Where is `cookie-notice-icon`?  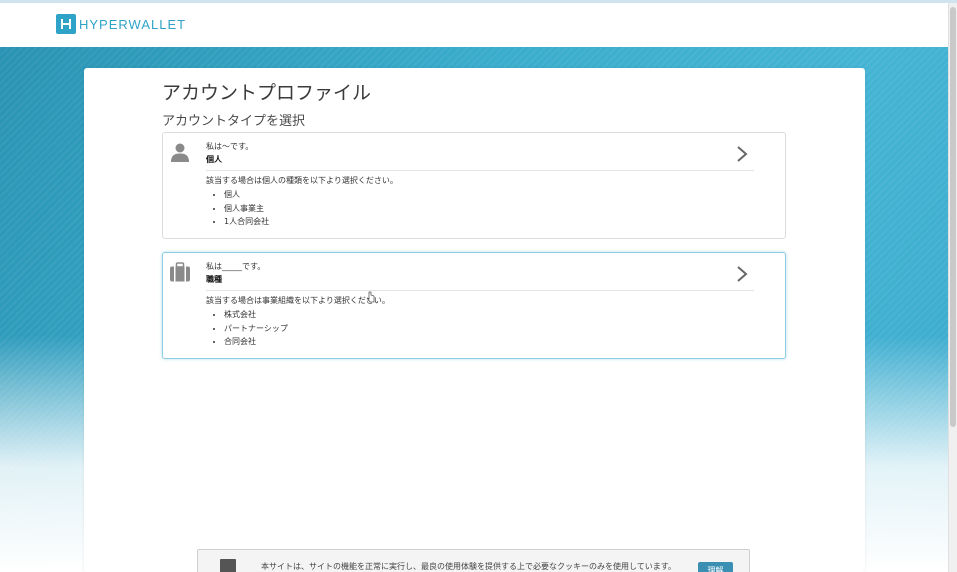
cookie-notice-icon is located at coordinates (228, 565).